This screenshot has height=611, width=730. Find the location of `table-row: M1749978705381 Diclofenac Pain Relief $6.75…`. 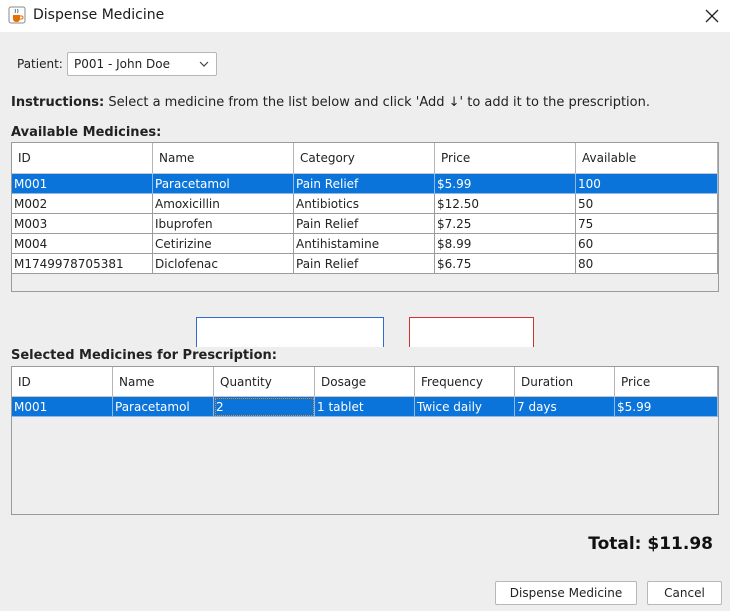

table-row: M1749978705381 Diclofenac Pain Relief $6.75… is located at coordinates (365, 264).